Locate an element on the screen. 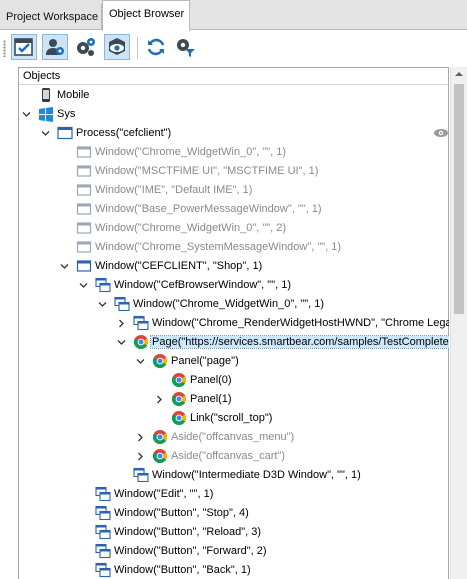 The image size is (467, 579). gears-button is located at coordinates (86, 47).